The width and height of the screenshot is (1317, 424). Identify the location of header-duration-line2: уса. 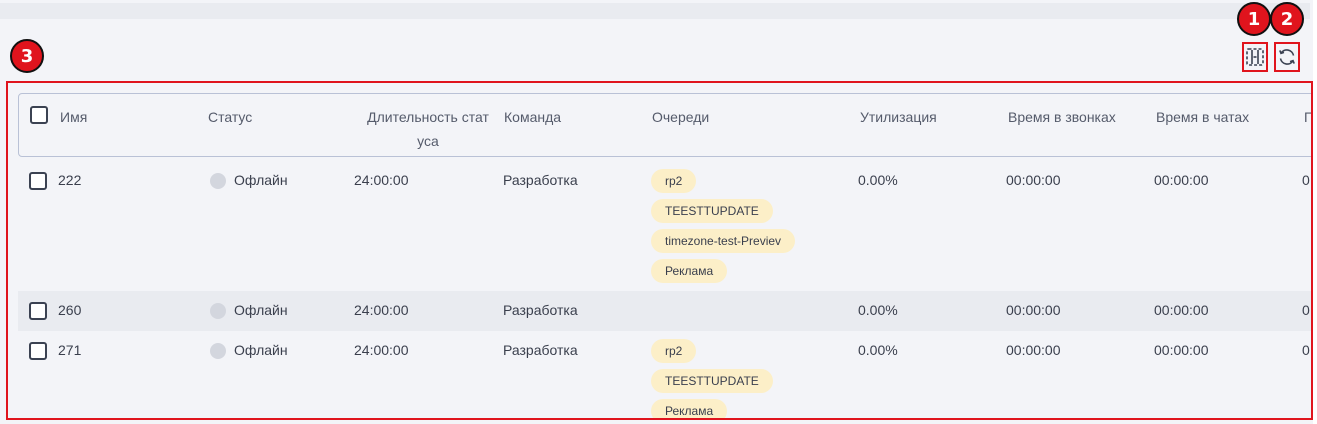
(428, 141).